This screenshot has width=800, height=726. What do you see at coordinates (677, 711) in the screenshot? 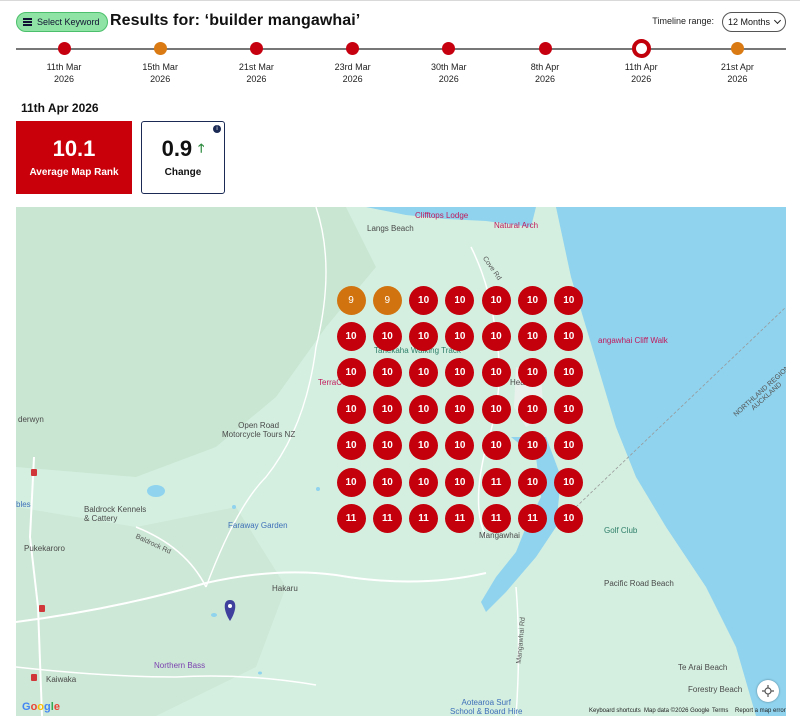
I see `map-data-attribution: Map data ©2026 Google` at bounding box center [677, 711].